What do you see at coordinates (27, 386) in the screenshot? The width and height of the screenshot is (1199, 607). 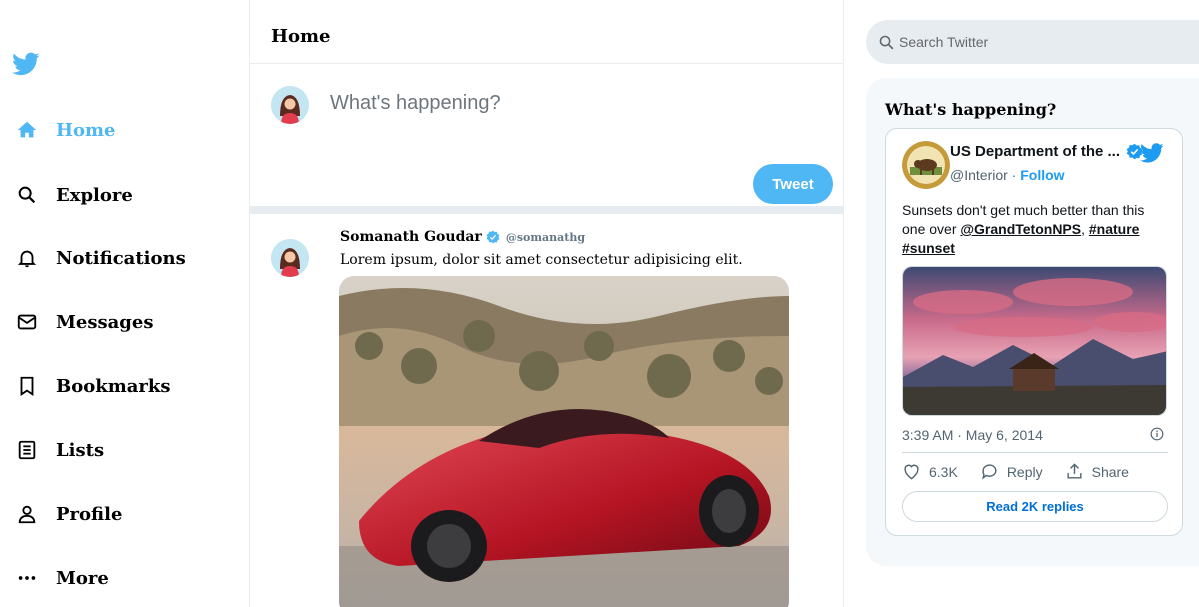 I see `bookmark-icon` at bounding box center [27, 386].